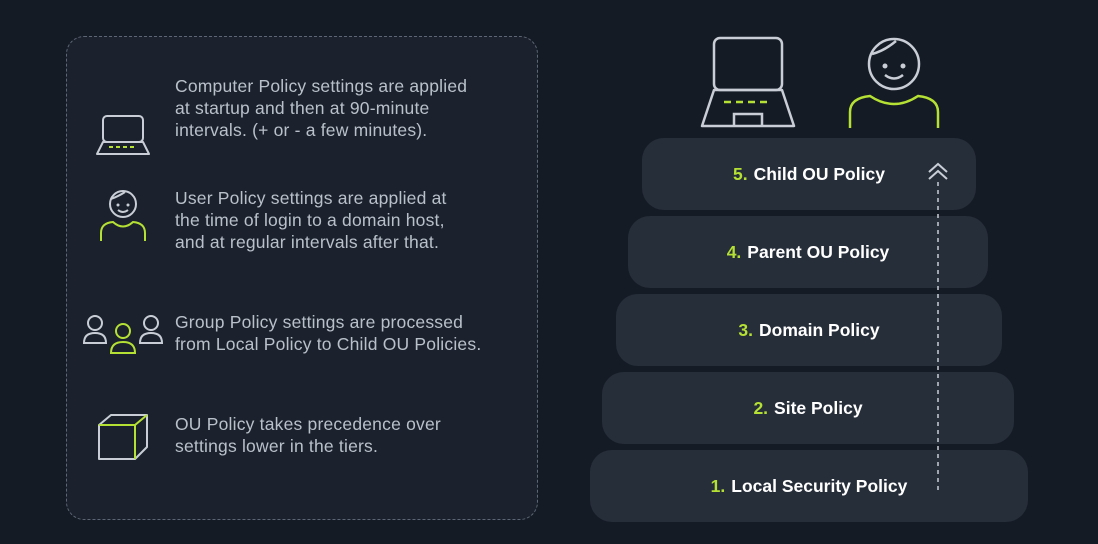  I want to click on tier-number: 1., so click(718, 485).